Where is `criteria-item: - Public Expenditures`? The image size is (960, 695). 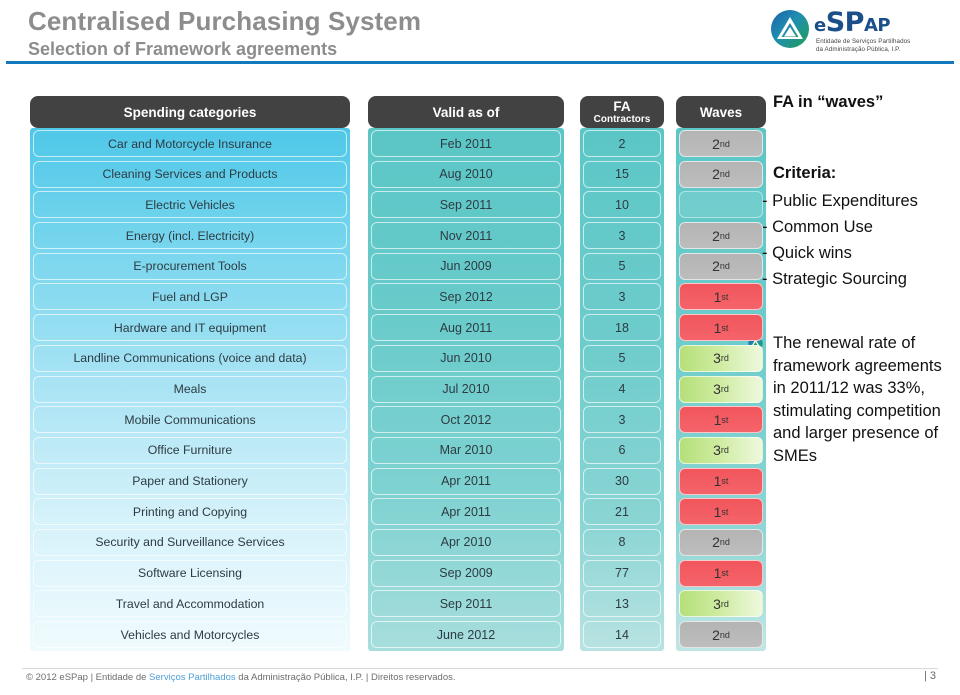
criteria-item: - Public Expenditures is located at coordinates (840, 201).